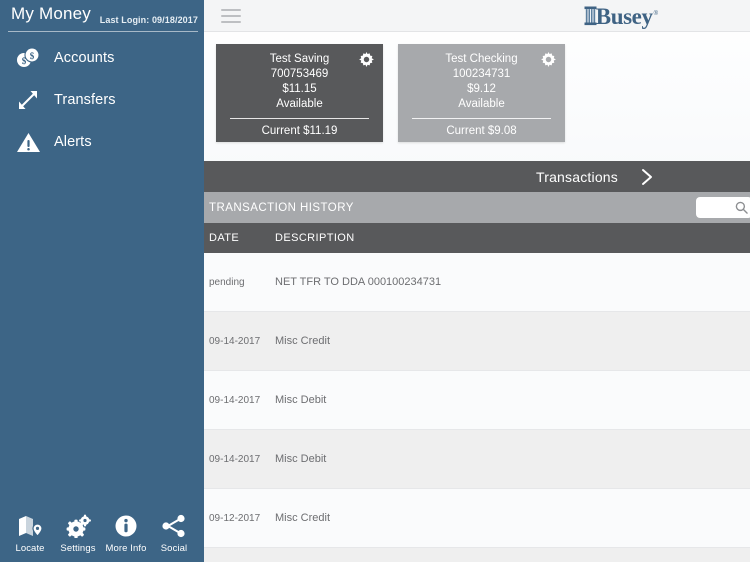 The width and height of the screenshot is (750, 562). Describe the element at coordinates (477, 207) in the screenshot. I see `transaction-history-bar: TRANSACTION HISTORY` at that location.